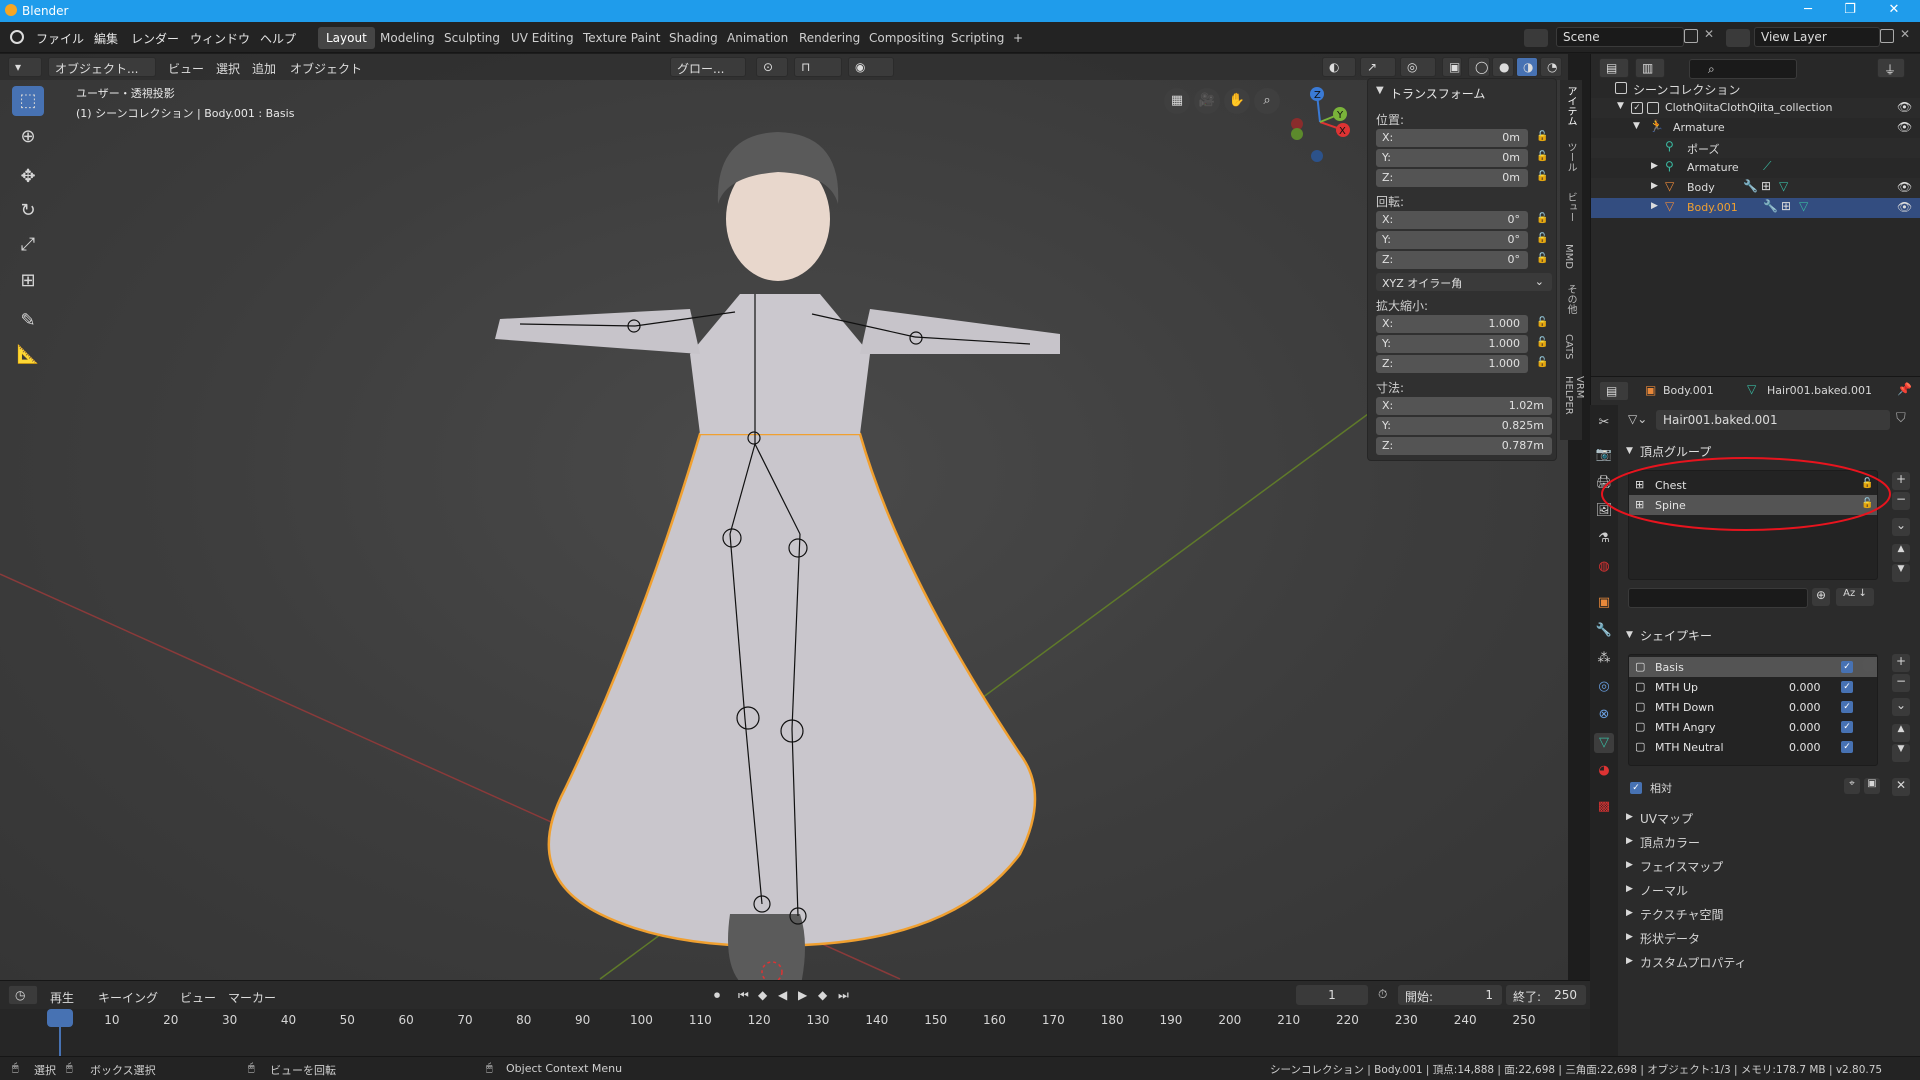 This screenshot has height=1080, width=1920. What do you see at coordinates (60, 38) in the screenshot?
I see `menu-file: ファイル` at bounding box center [60, 38].